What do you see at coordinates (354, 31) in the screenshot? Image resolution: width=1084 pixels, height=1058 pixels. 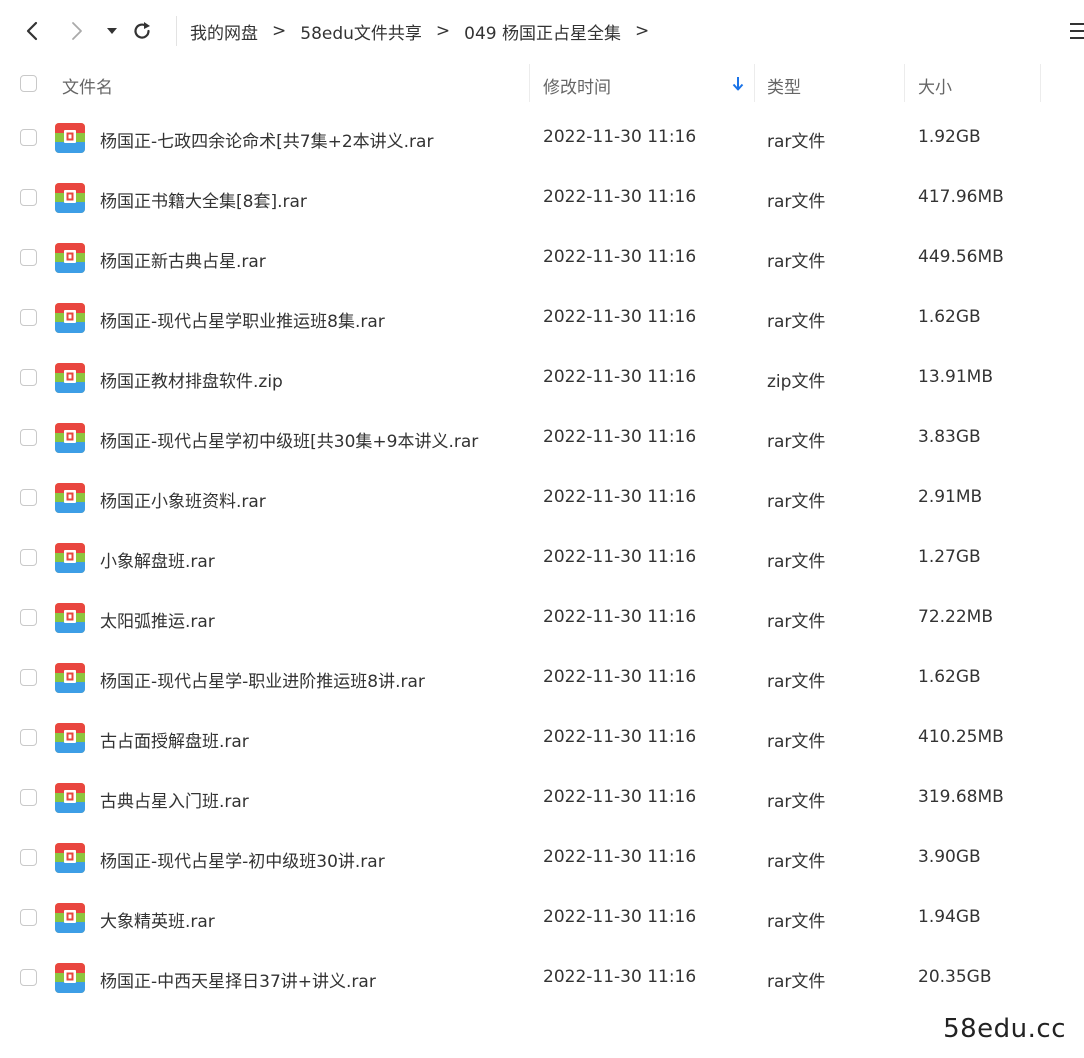 I see `breadcrumb-item: 58edu文件共享` at bounding box center [354, 31].